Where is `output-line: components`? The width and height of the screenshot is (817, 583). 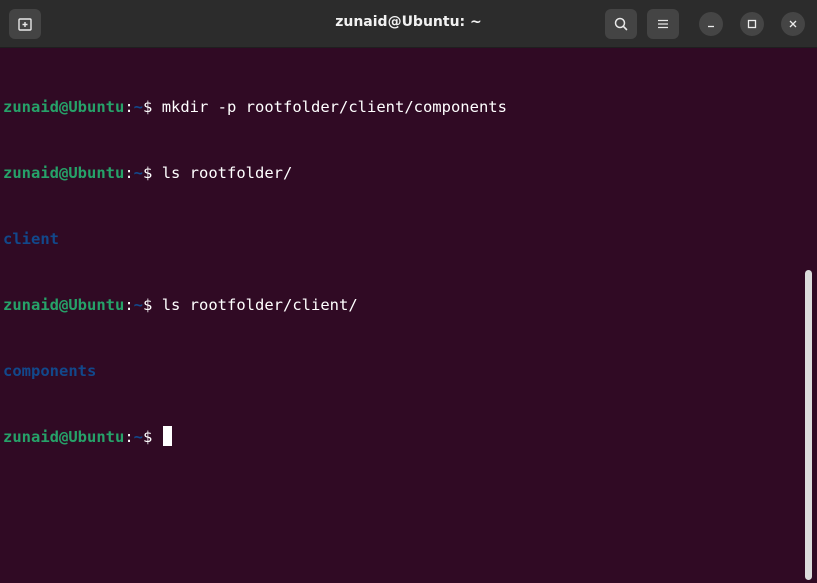
output-line: components is located at coordinates (255, 371).